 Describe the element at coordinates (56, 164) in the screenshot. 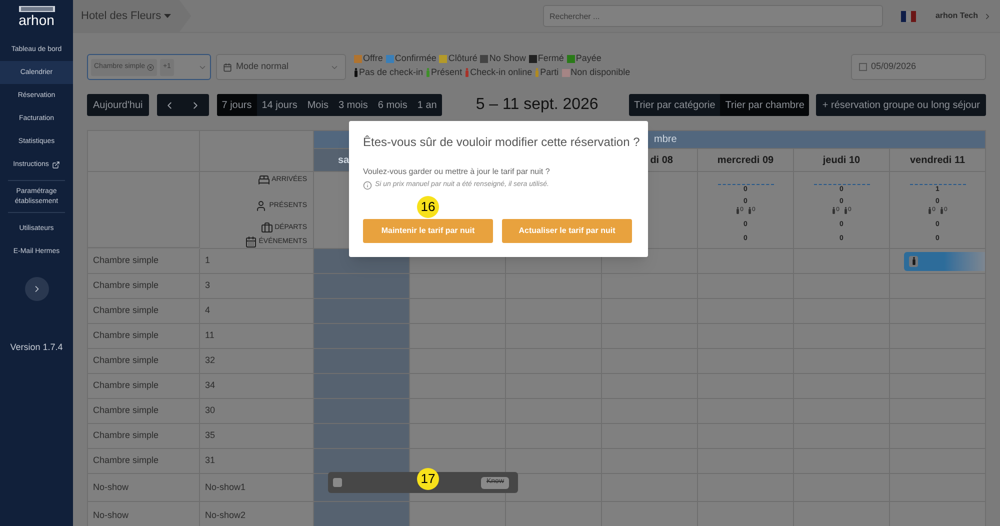

I see `external-link-icon` at that location.